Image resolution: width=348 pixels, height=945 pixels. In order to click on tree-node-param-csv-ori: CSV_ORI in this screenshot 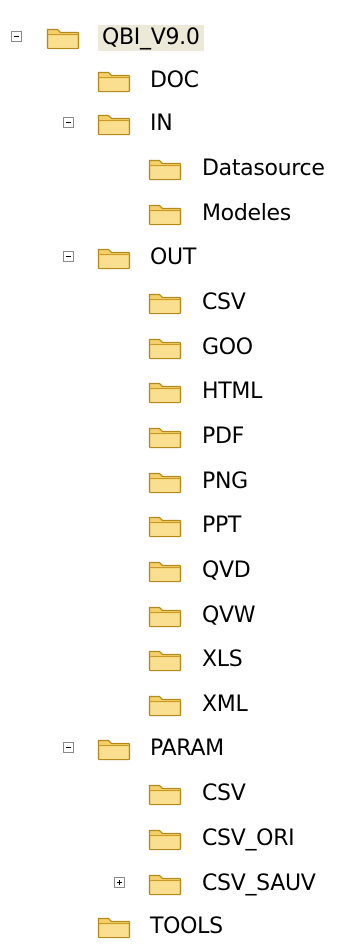, I will do `click(174, 839)`.